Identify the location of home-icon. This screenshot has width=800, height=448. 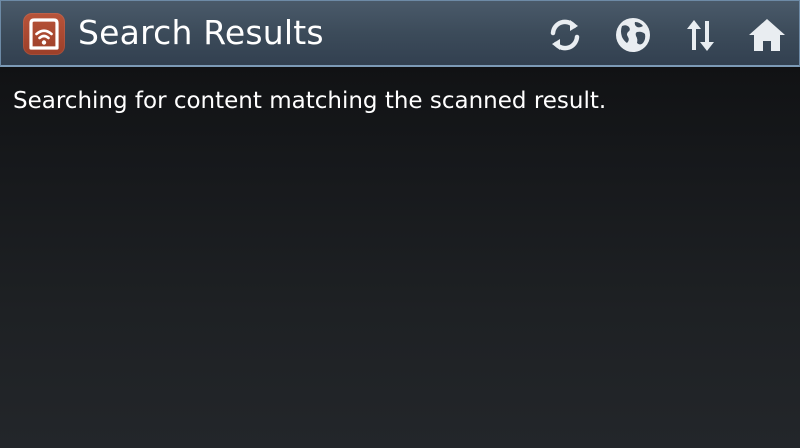
(767, 35).